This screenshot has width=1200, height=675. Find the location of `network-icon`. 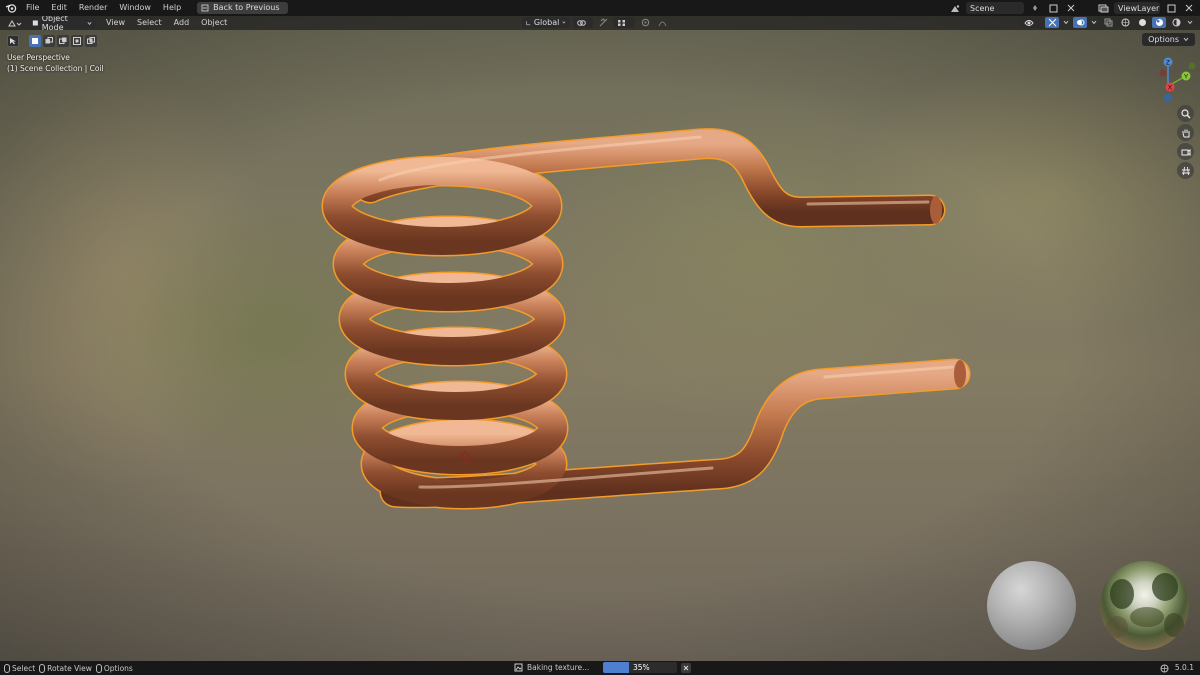

network-icon is located at coordinates (1164, 668).